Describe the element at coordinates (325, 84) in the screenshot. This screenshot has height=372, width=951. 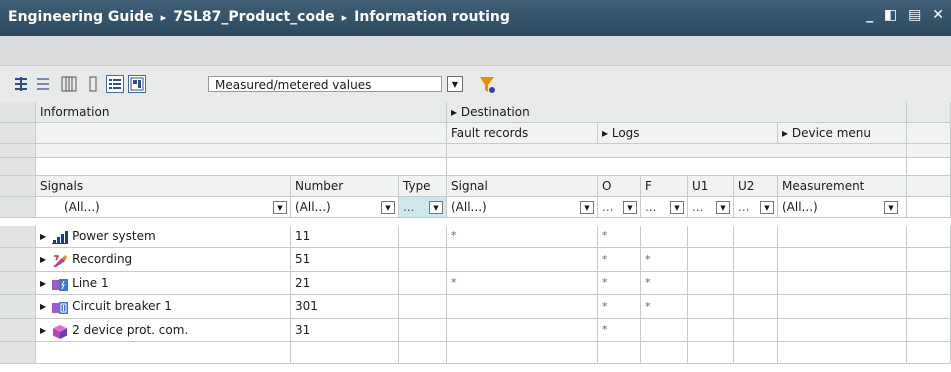
I see `information-filter-select: Measured/metered values` at that location.